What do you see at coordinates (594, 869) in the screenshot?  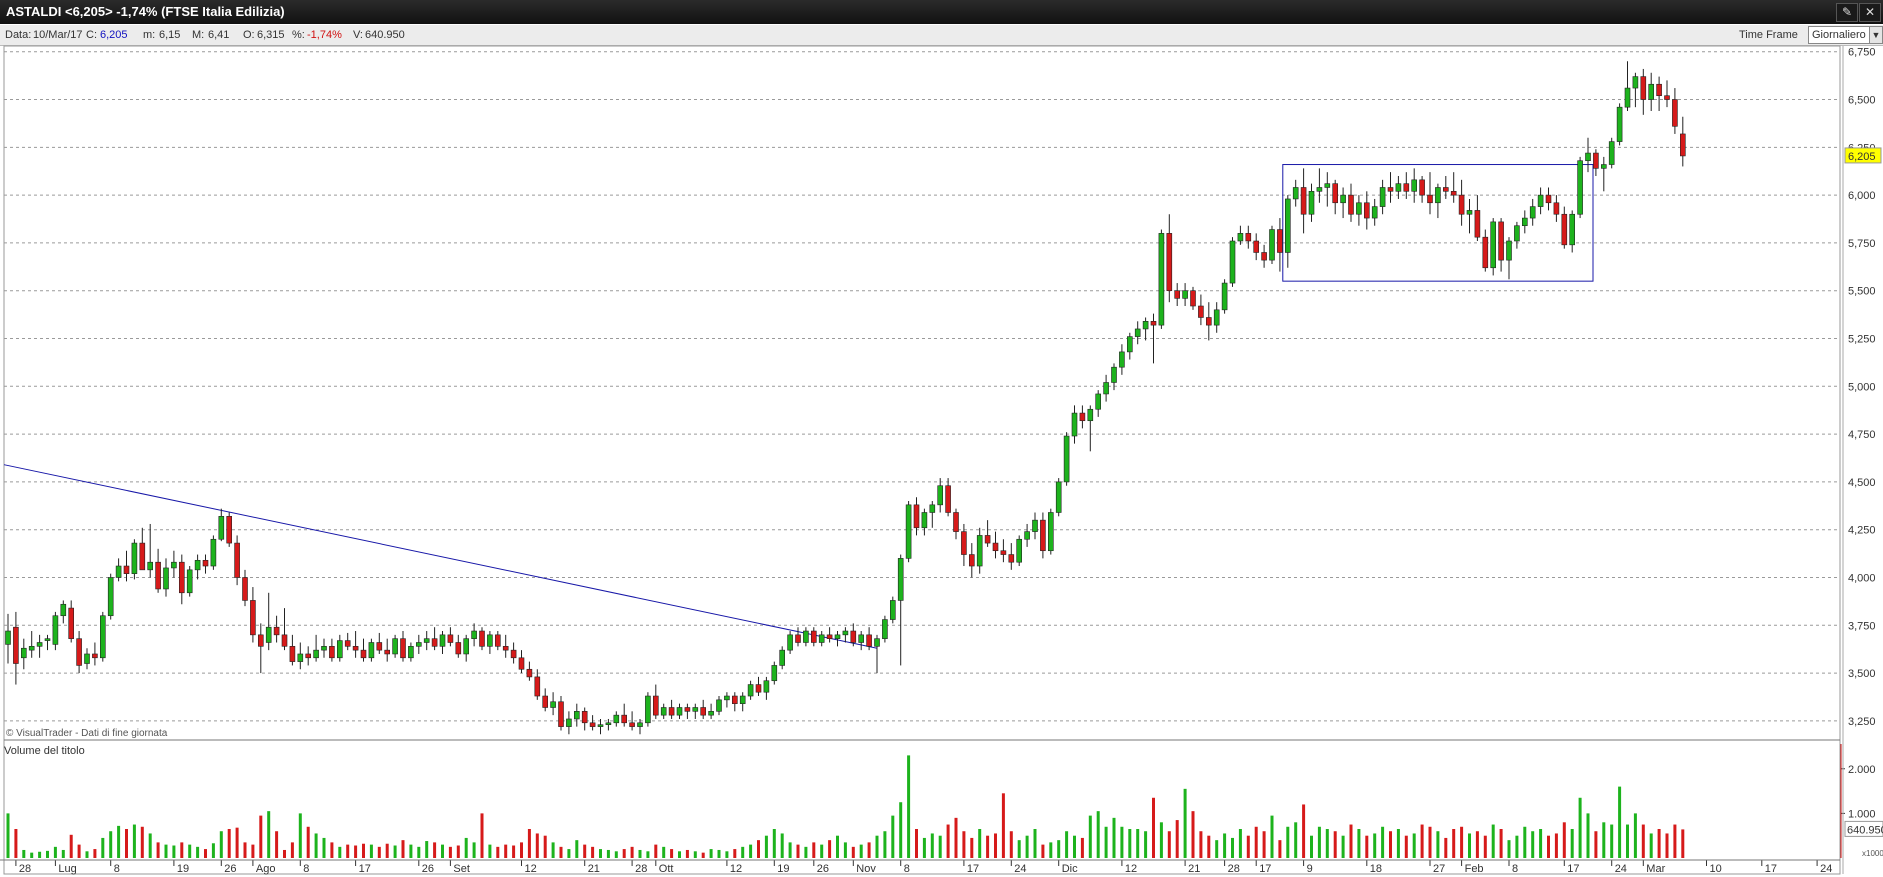 I see `x-tick-label: 21` at bounding box center [594, 869].